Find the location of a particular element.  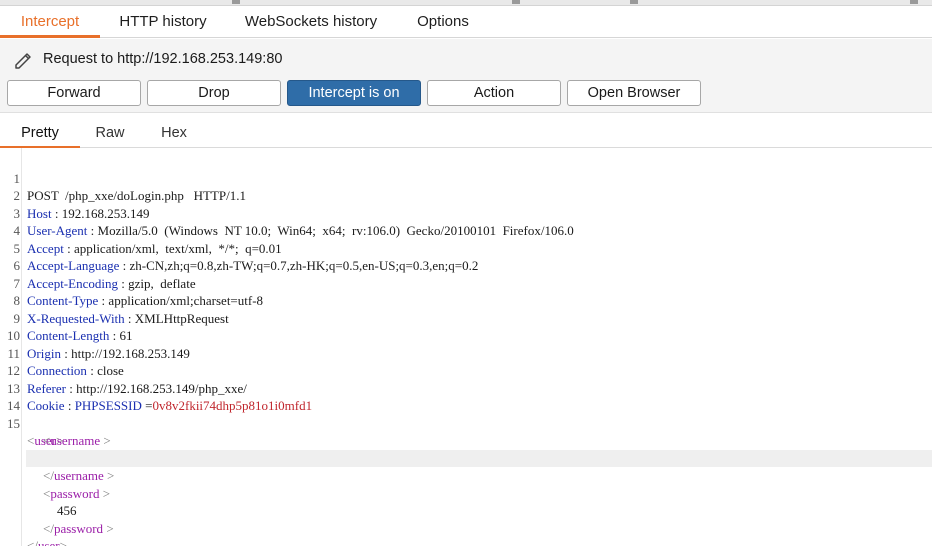

tab-http-history: HTTP history is located at coordinates (163, 21).